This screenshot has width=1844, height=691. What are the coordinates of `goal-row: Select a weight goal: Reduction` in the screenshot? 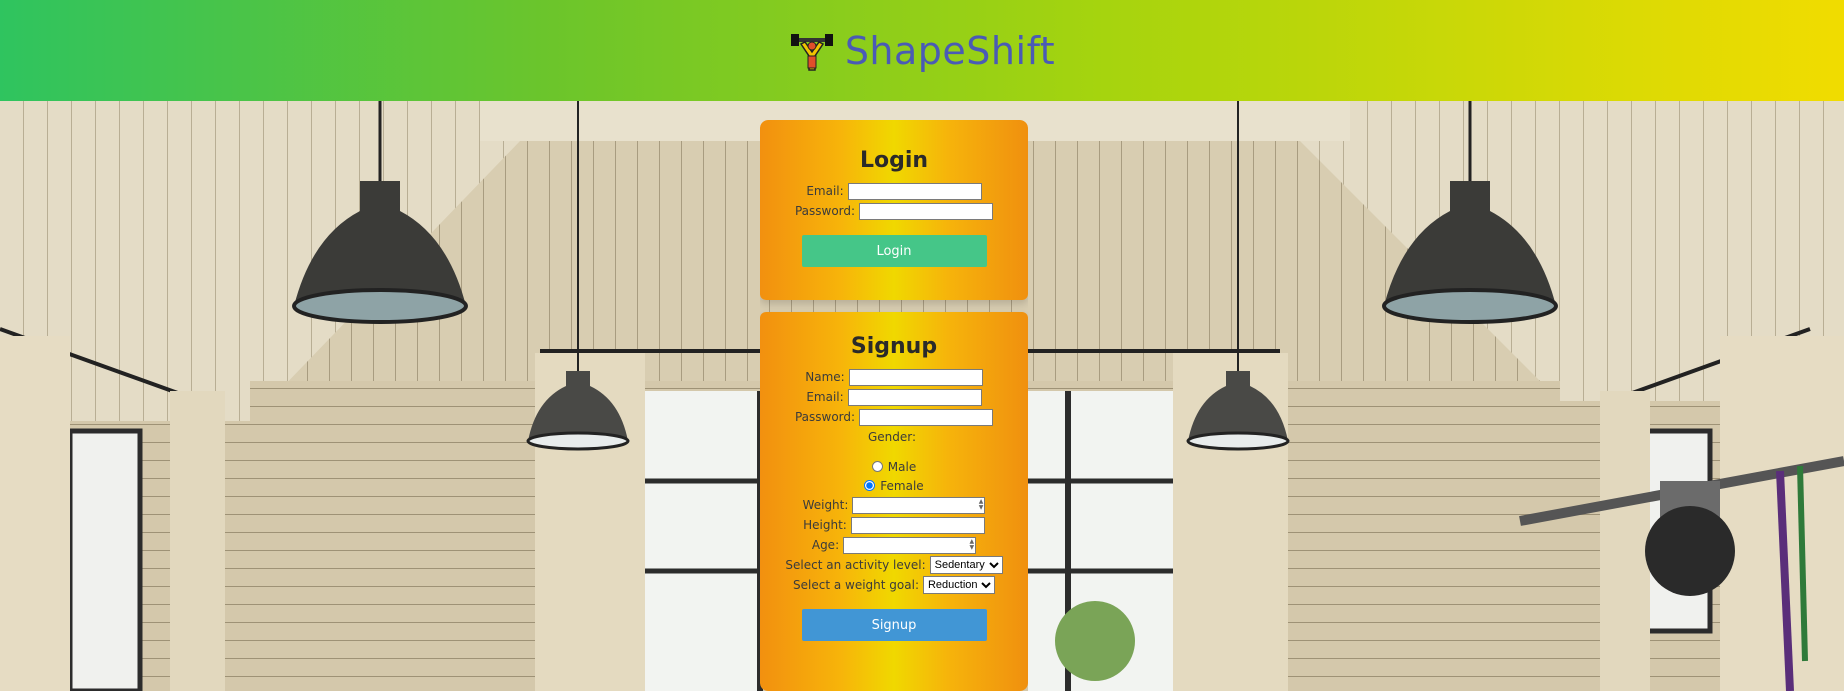 It's located at (894, 585).